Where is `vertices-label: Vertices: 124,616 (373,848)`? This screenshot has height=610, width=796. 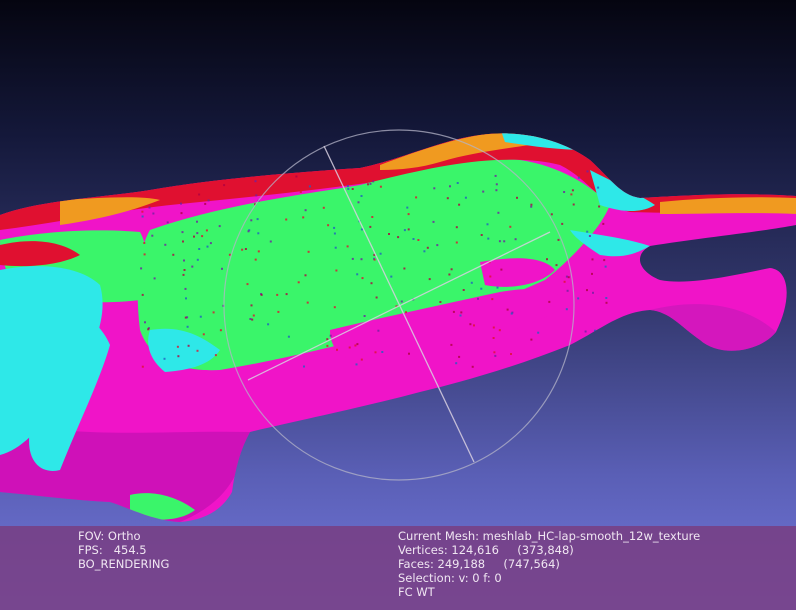
vertices-label: Vertices: 124,616 (373,848) is located at coordinates (486, 550).